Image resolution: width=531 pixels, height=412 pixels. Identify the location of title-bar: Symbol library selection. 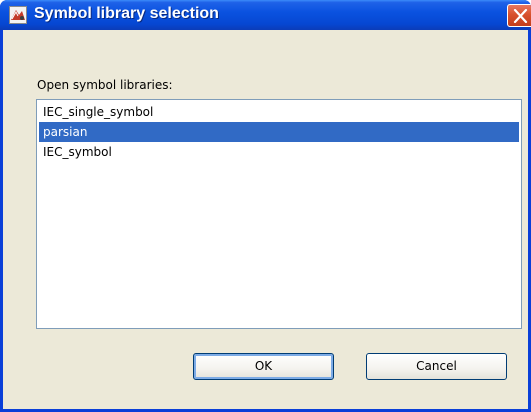
(265, 15).